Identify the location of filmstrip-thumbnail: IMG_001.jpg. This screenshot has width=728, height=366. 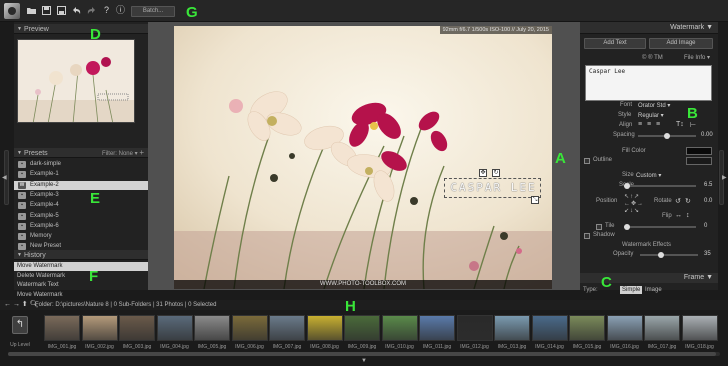
(62, 334).